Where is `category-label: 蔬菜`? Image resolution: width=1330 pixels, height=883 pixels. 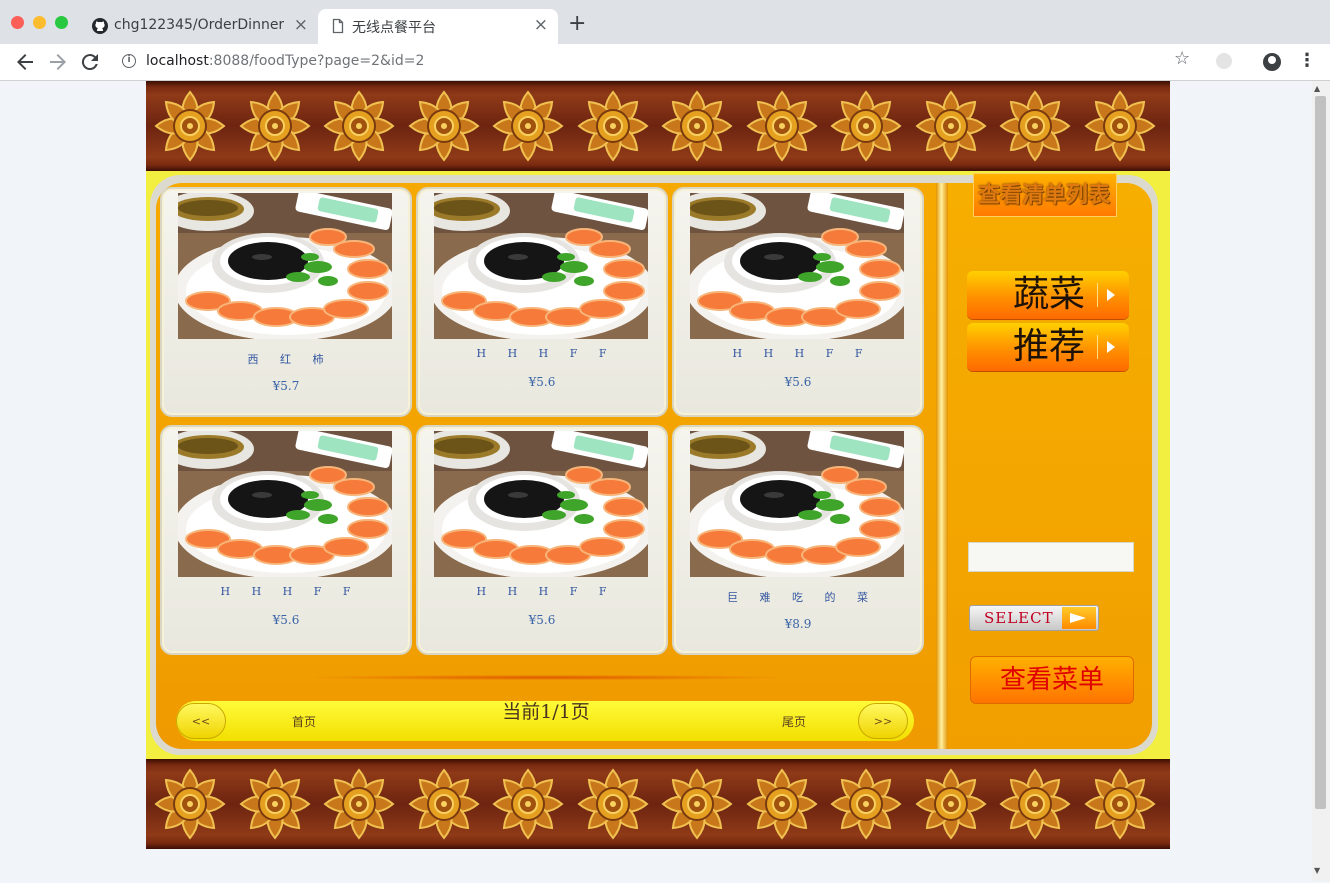 category-label: 蔬菜 is located at coordinates (1049, 294).